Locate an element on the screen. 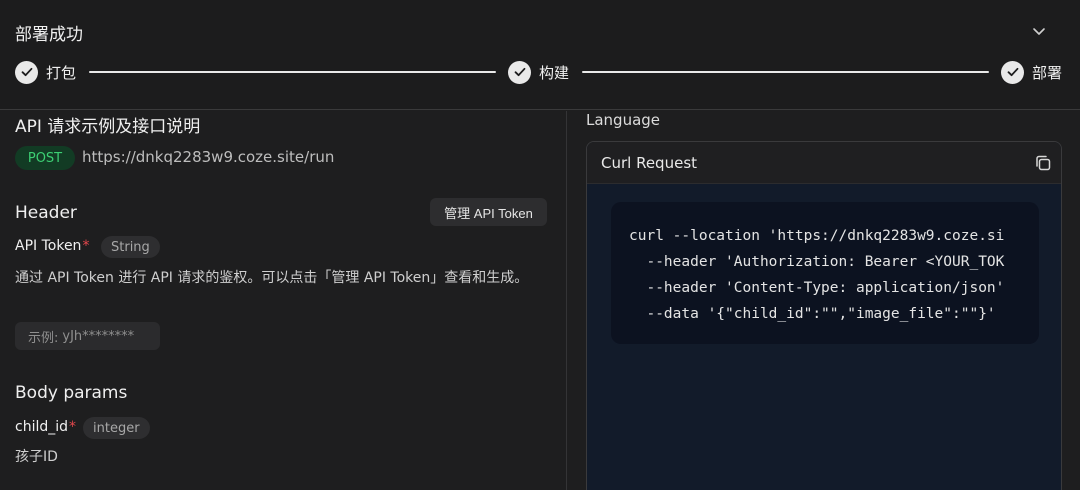  param-child-id: child_id * is located at coordinates (45, 427).